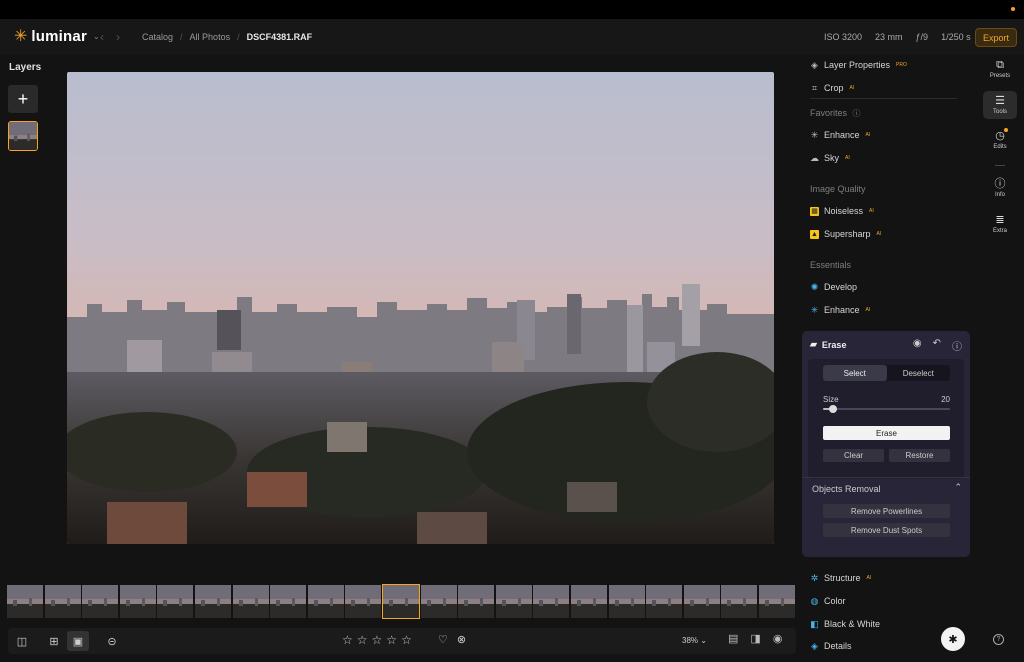  What do you see at coordinates (886, 433) in the screenshot?
I see `erase-button: Erase` at bounding box center [886, 433].